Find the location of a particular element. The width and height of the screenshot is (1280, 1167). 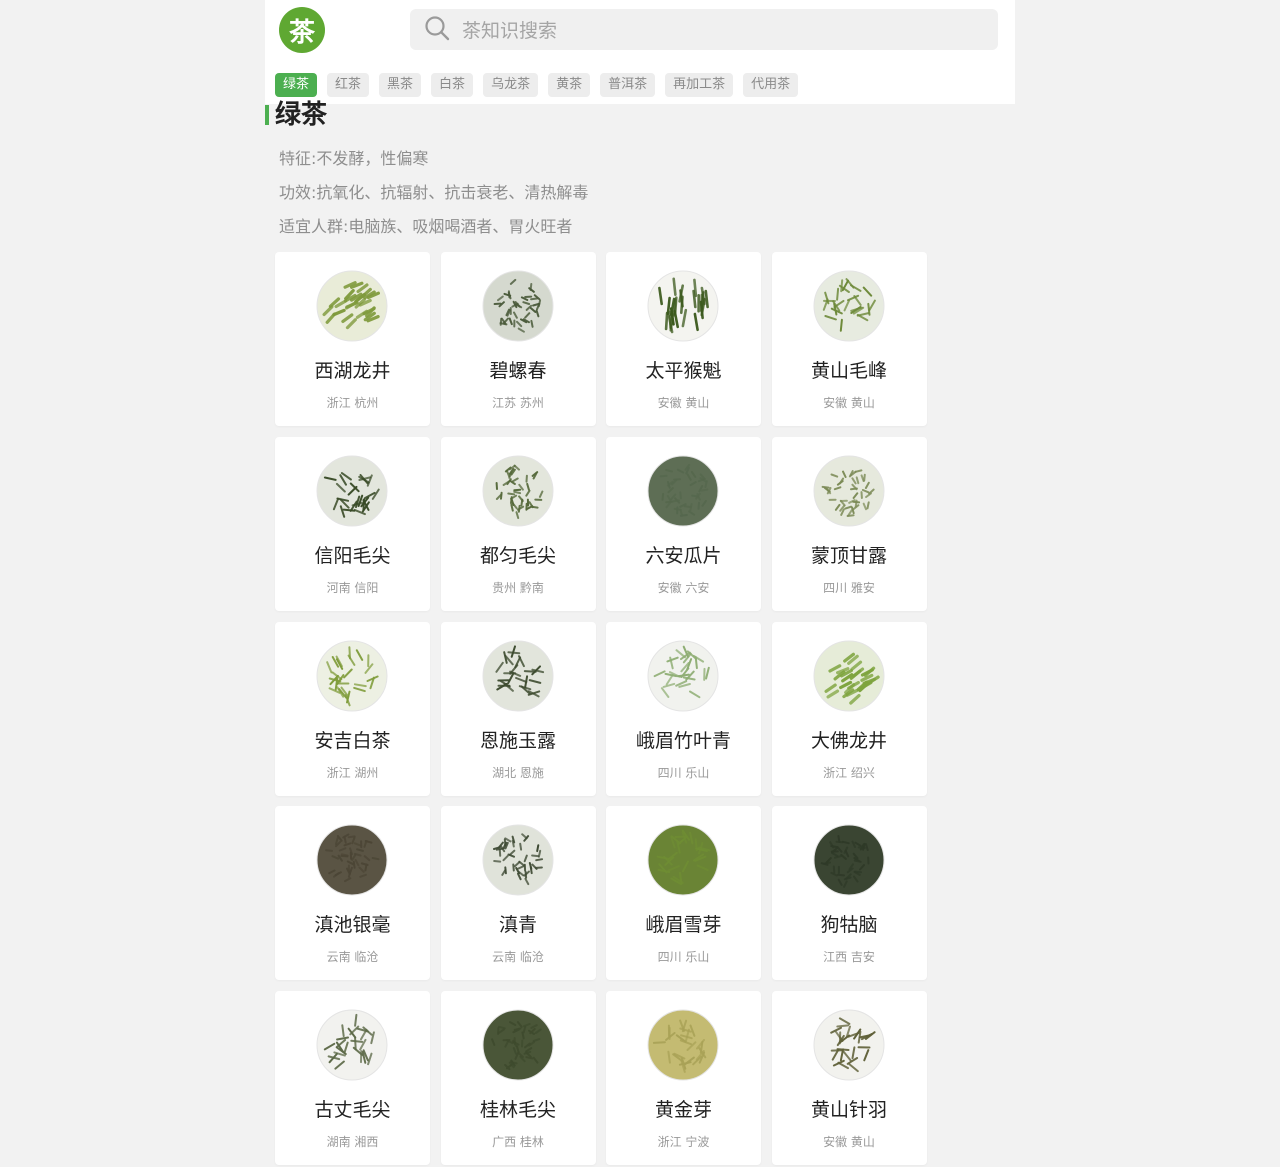

tab-7: 再加工茶 is located at coordinates (699, 85).